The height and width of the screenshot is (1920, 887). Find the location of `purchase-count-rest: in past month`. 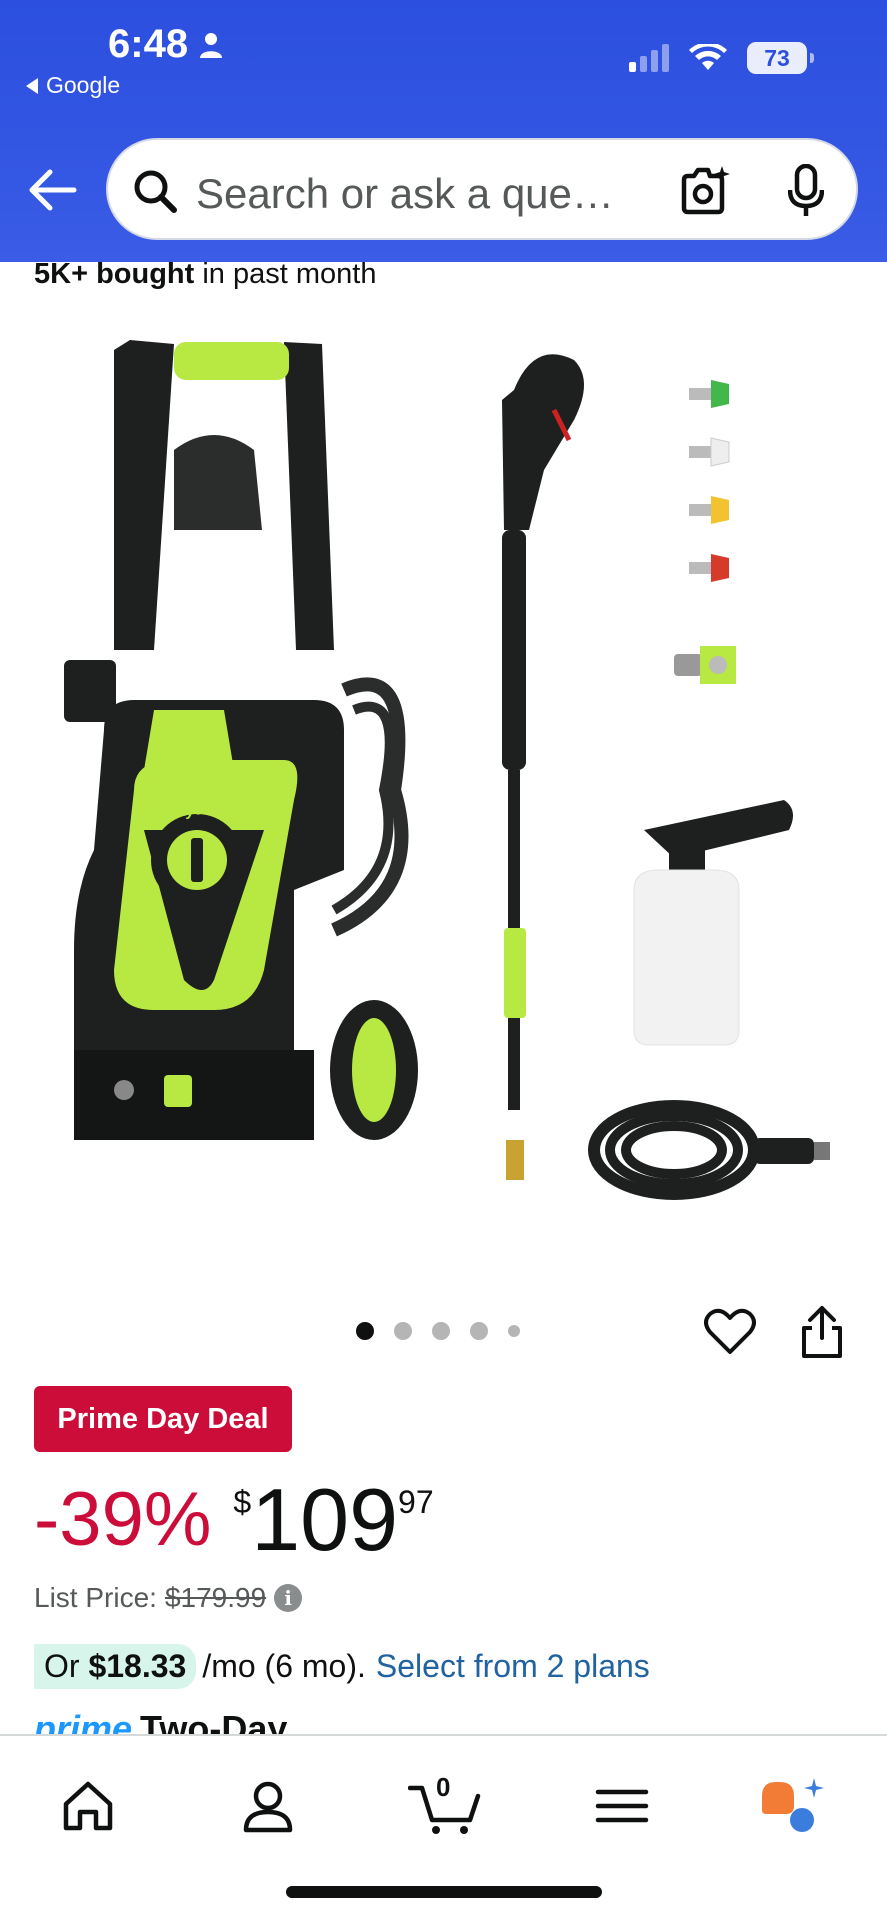

purchase-count-rest: in past month is located at coordinates (285, 274).